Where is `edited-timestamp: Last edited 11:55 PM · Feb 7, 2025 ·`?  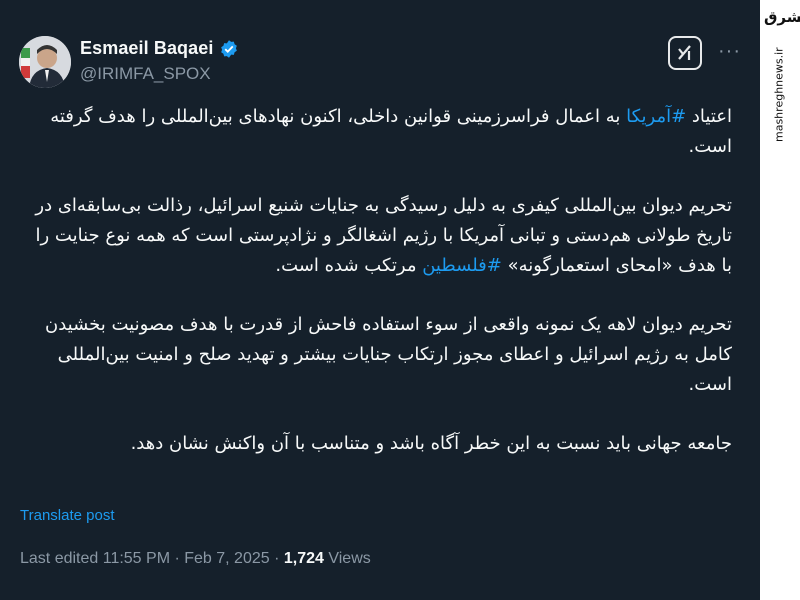
edited-timestamp: Last edited 11:55 PM · Feb 7, 2025 · is located at coordinates (152, 558).